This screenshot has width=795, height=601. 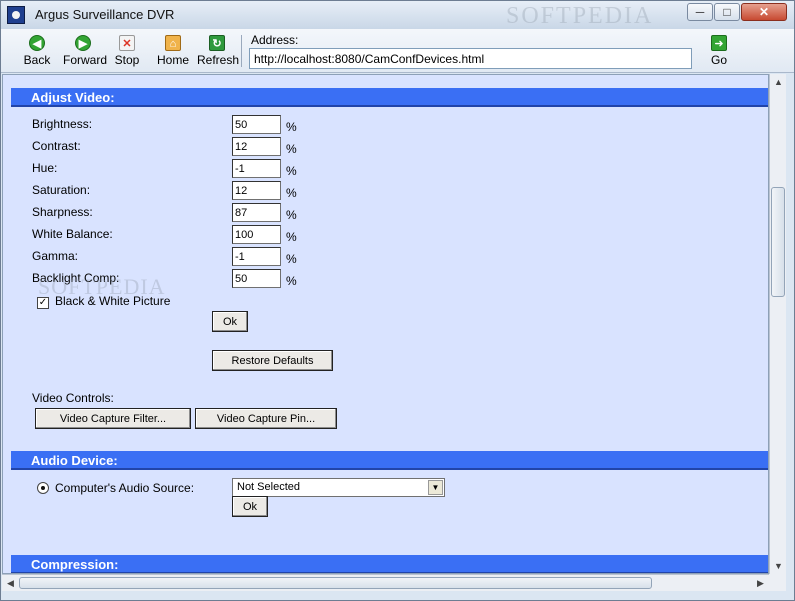 What do you see at coordinates (45, 168) in the screenshot?
I see `hue-label: Hue:` at bounding box center [45, 168].